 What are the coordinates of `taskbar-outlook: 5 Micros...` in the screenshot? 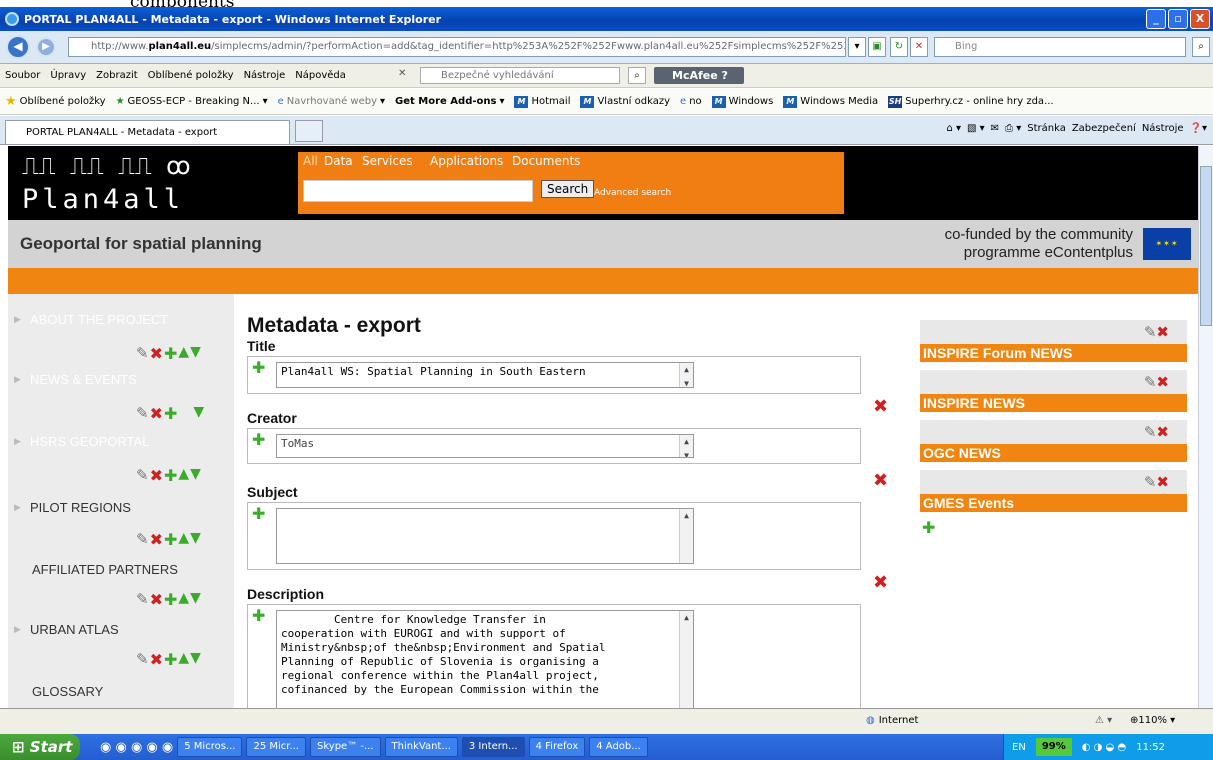 It's located at (210, 747).